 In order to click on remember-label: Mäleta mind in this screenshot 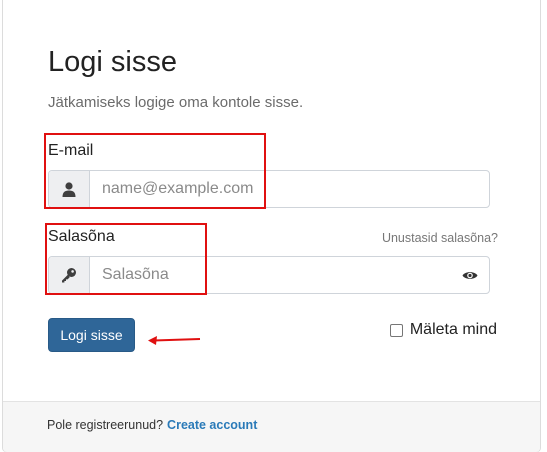, I will do `click(453, 329)`.